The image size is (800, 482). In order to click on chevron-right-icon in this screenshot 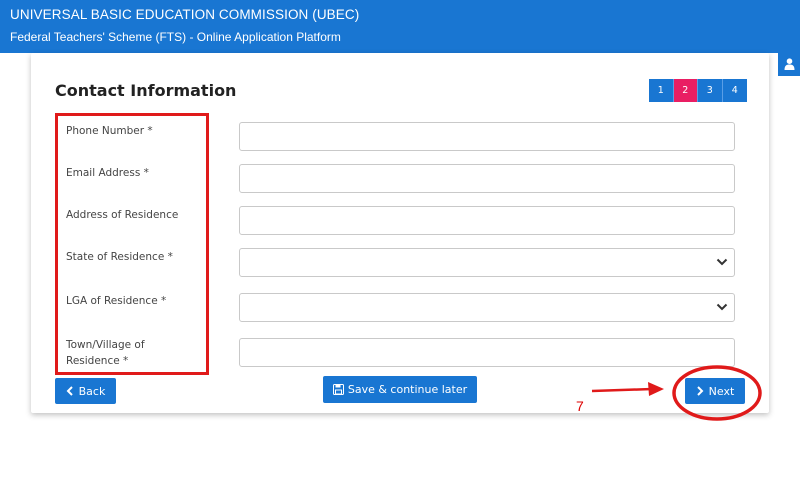, I will do `click(700, 391)`.